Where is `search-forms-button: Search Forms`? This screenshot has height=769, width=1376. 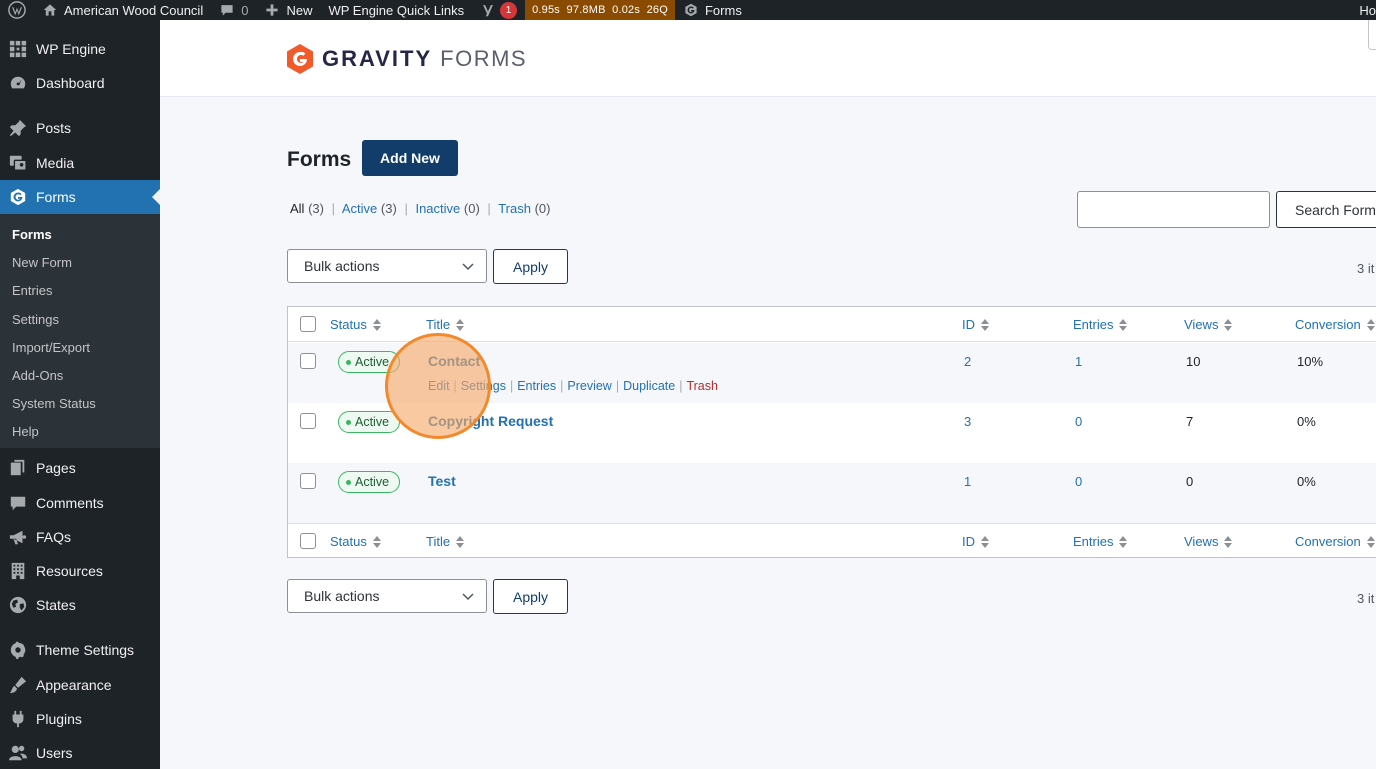 search-forms-button: Search Forms is located at coordinates (1326, 209).